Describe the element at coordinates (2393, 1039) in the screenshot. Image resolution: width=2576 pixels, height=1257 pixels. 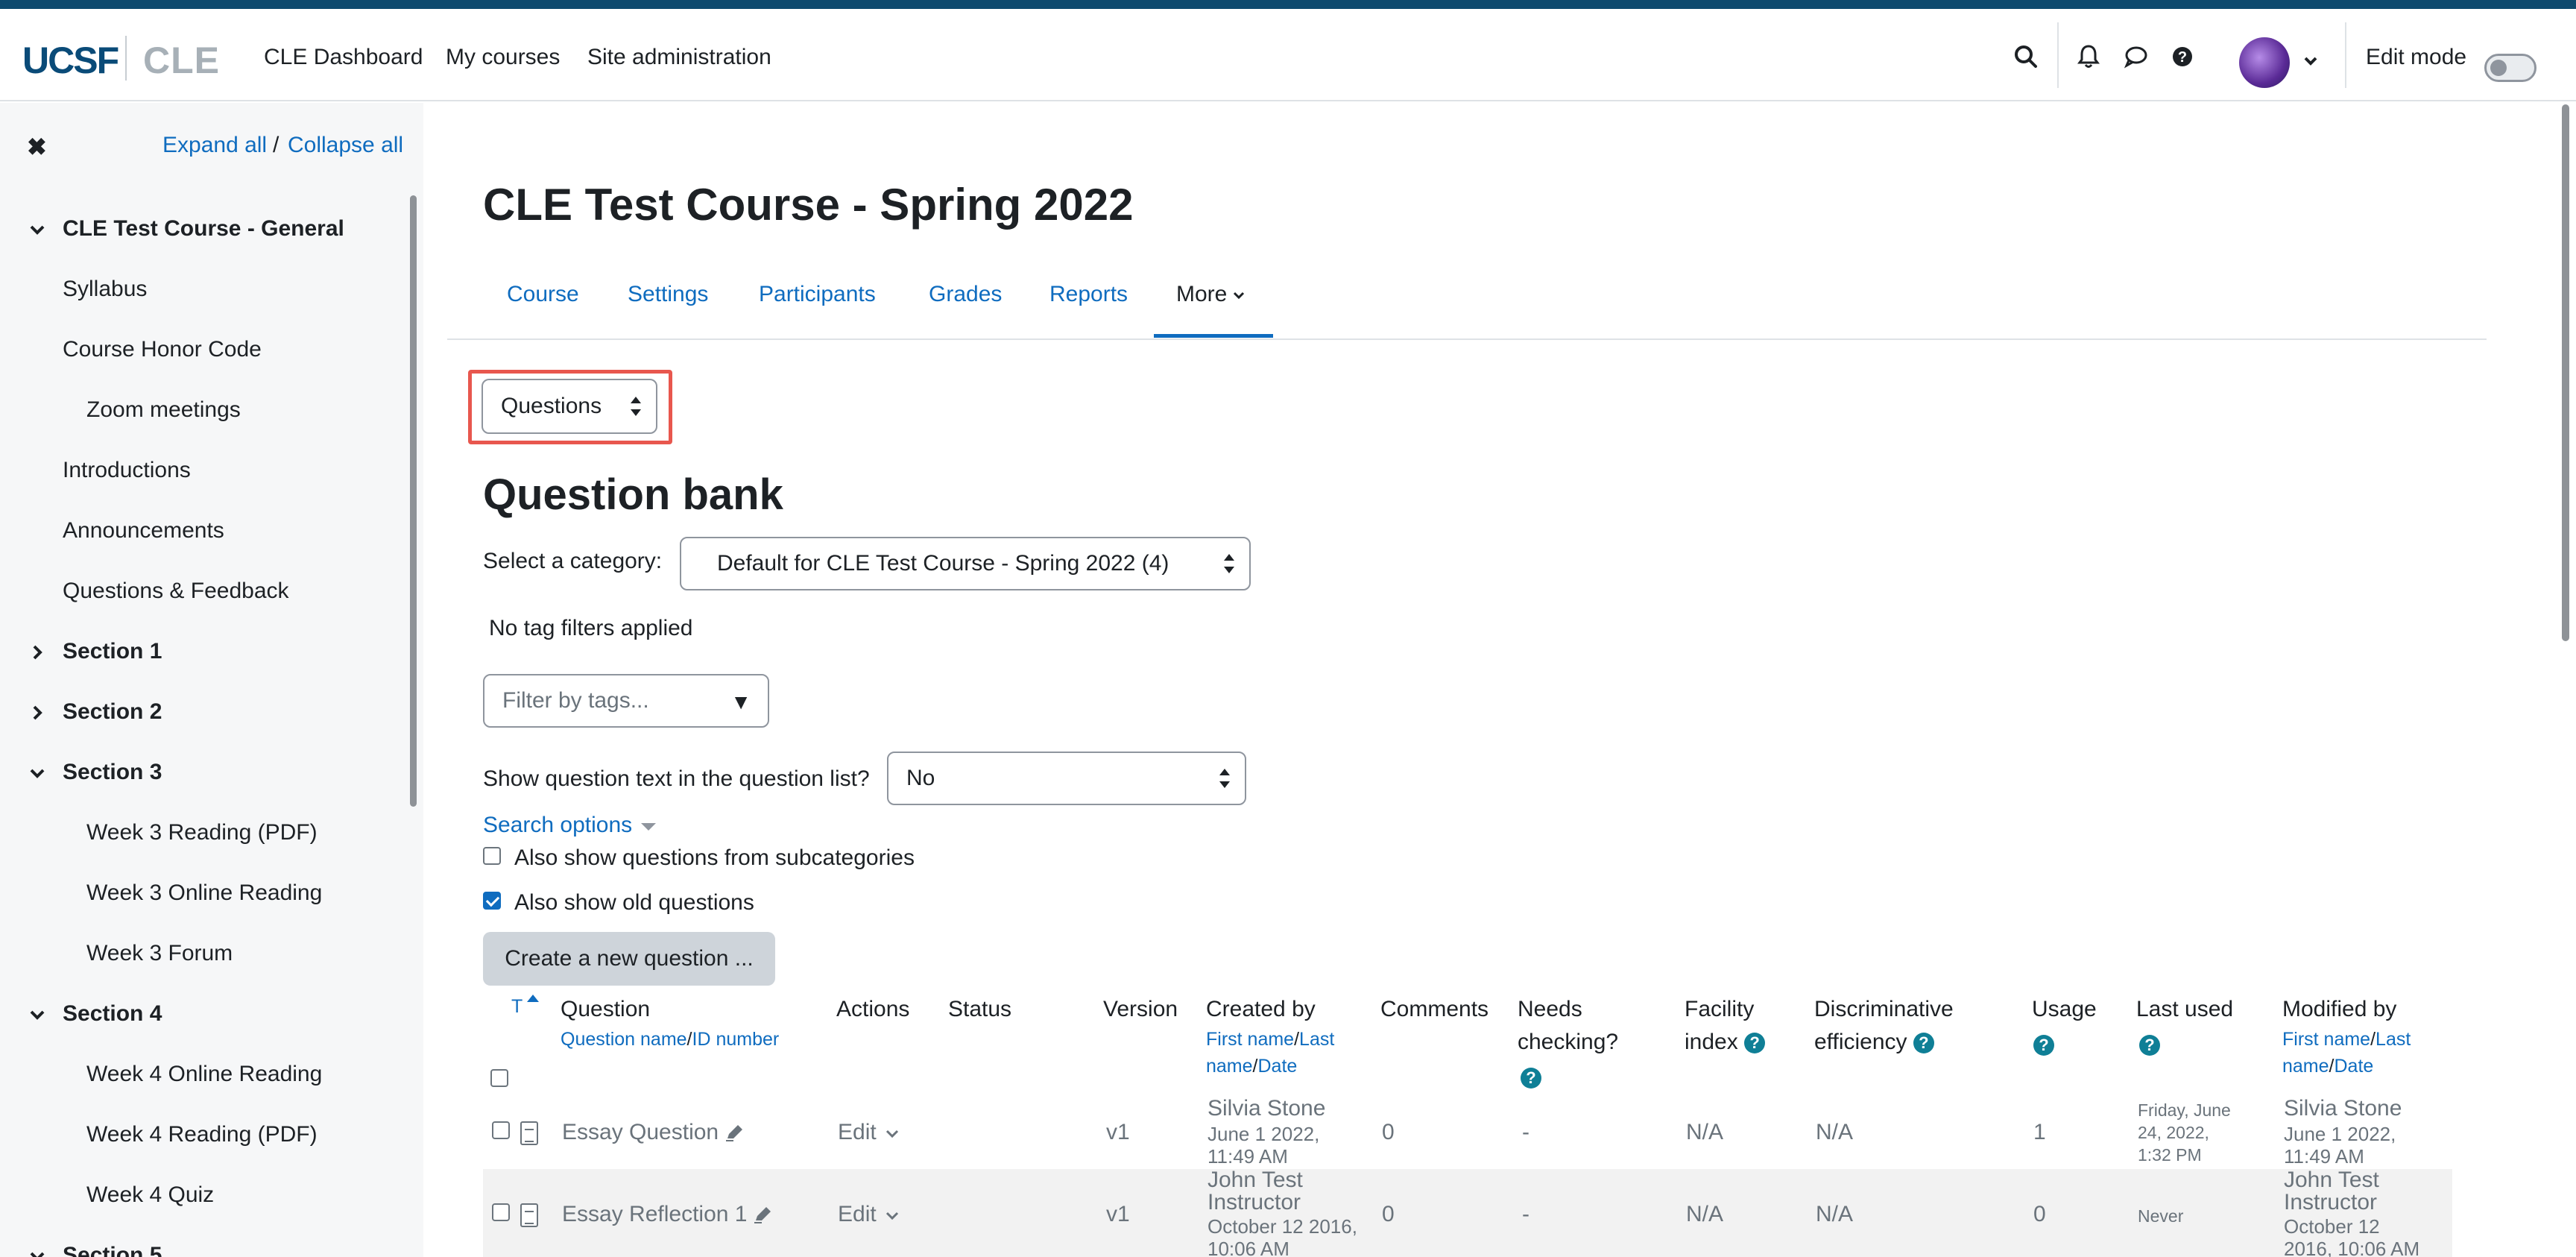
I see `sort-modified-last-name-link: Last` at that location.